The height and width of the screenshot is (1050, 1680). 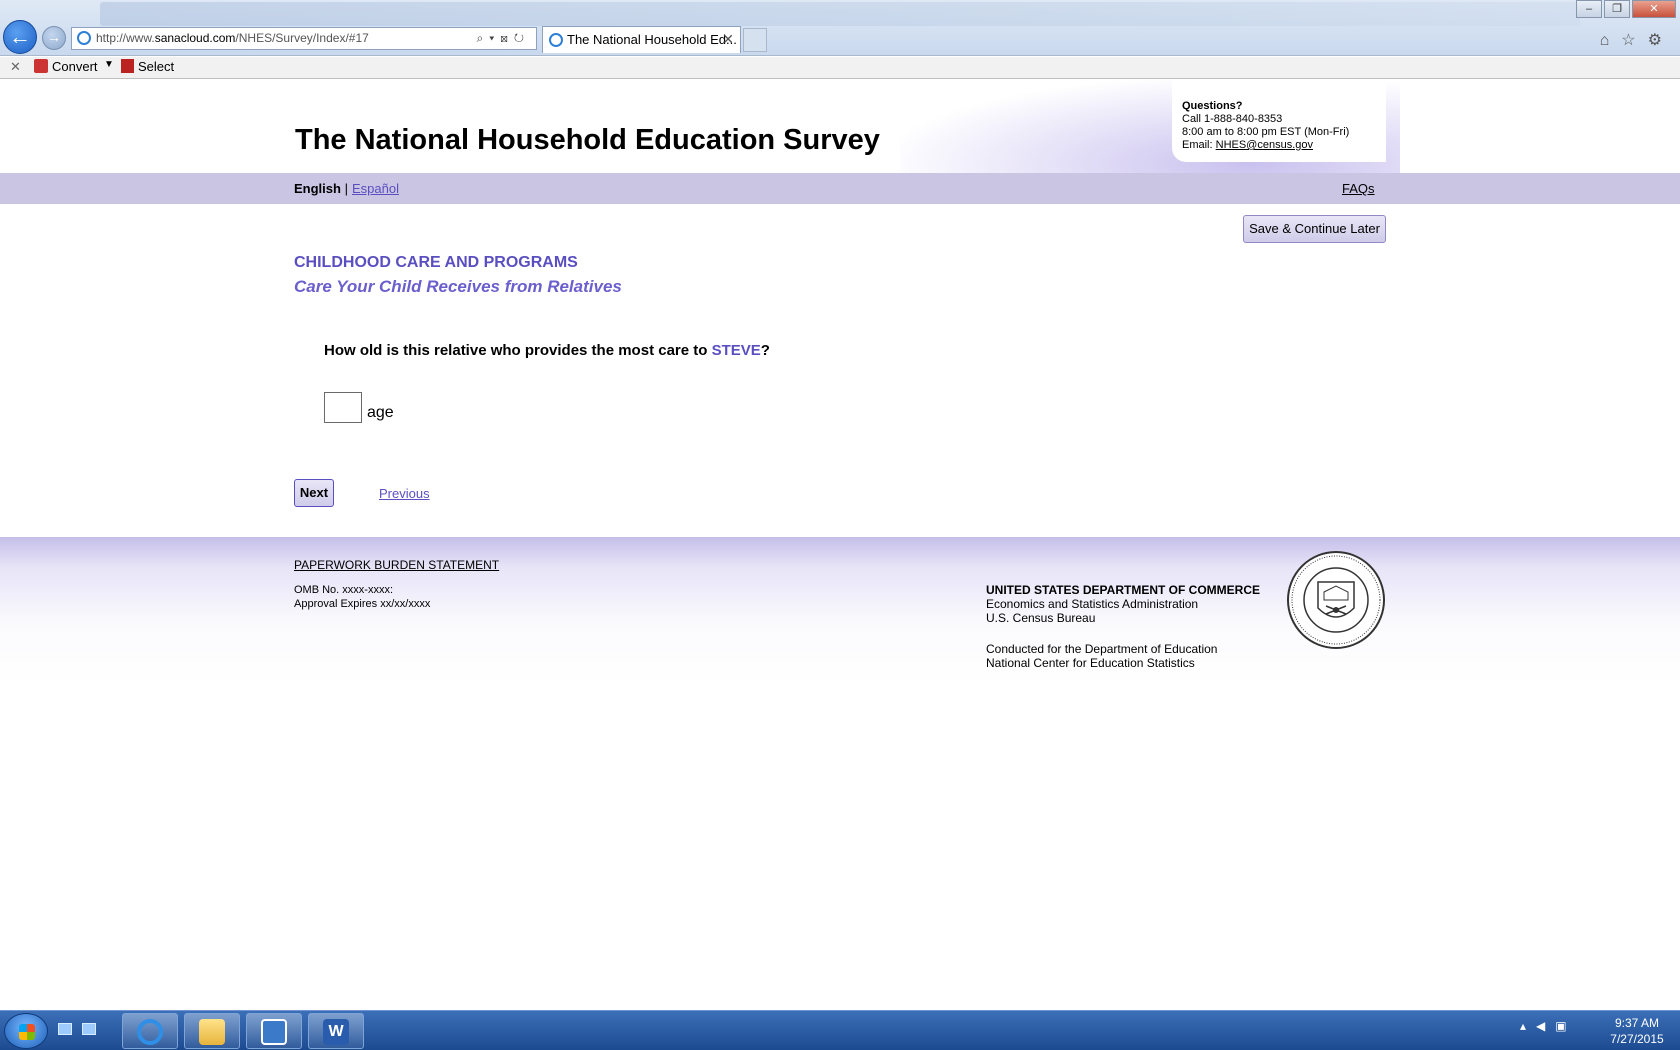 I want to click on age-input, so click(x=343, y=407).